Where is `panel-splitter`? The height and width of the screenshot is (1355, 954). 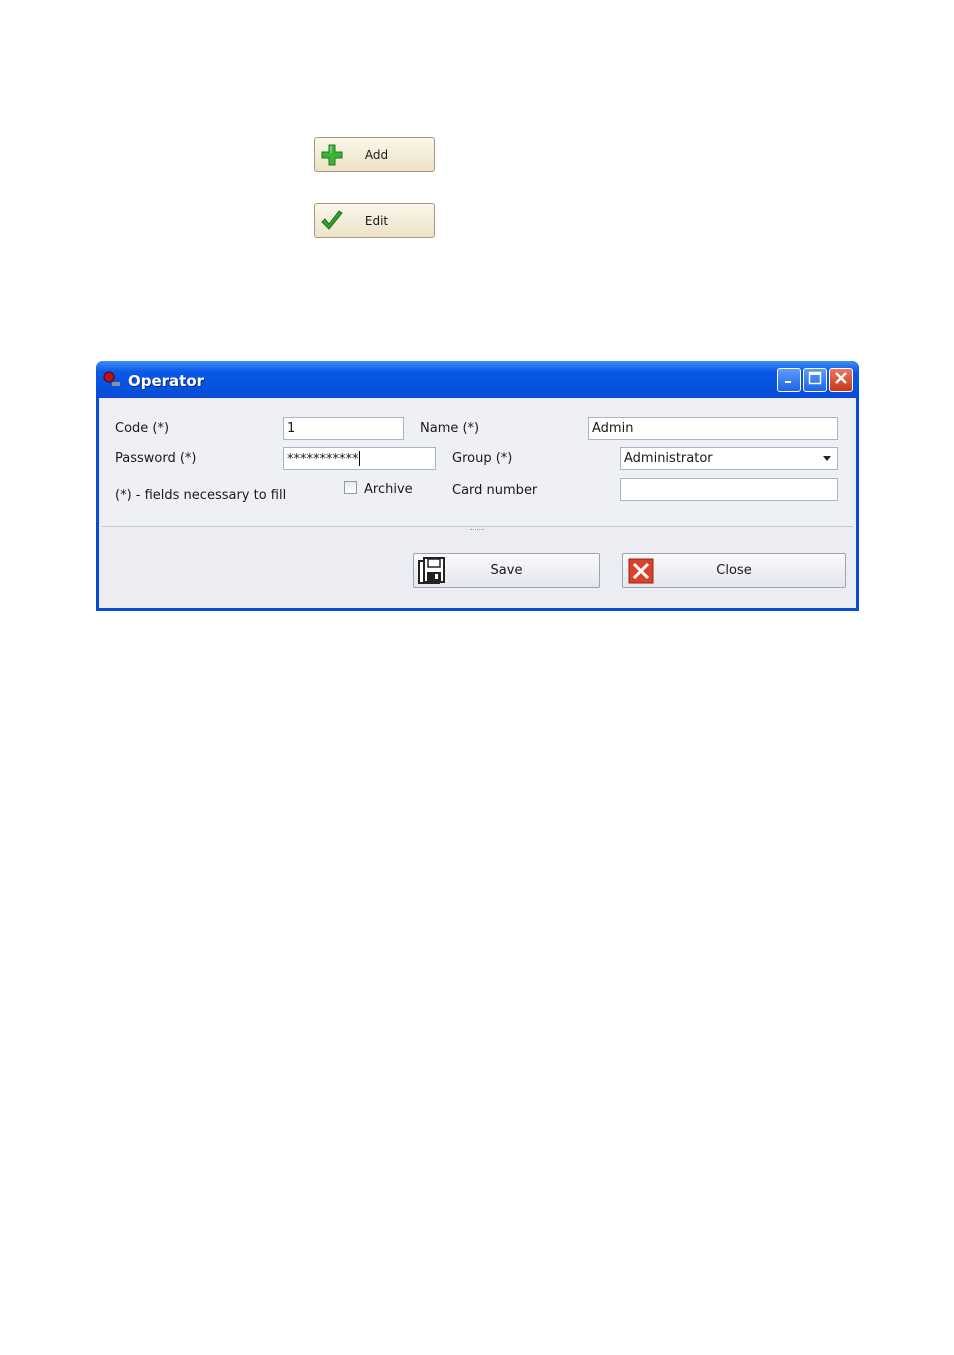
panel-splitter is located at coordinates (477, 531).